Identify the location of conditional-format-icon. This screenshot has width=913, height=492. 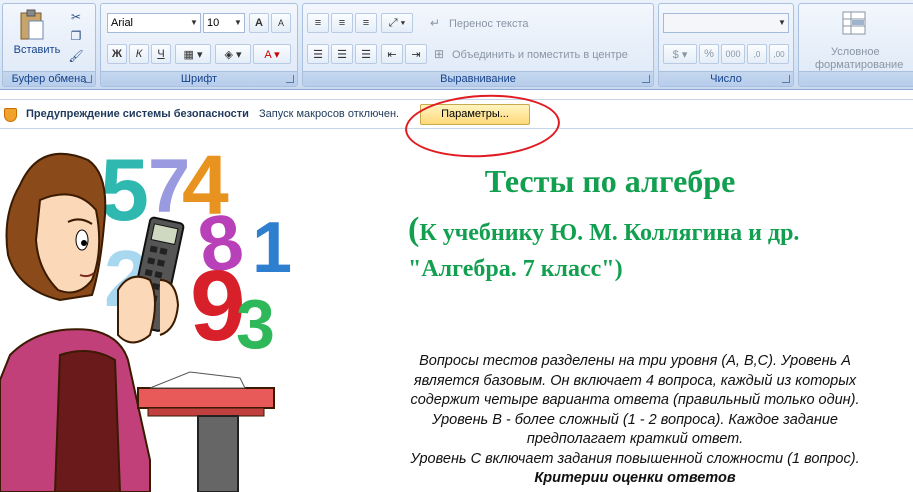
(854, 23).